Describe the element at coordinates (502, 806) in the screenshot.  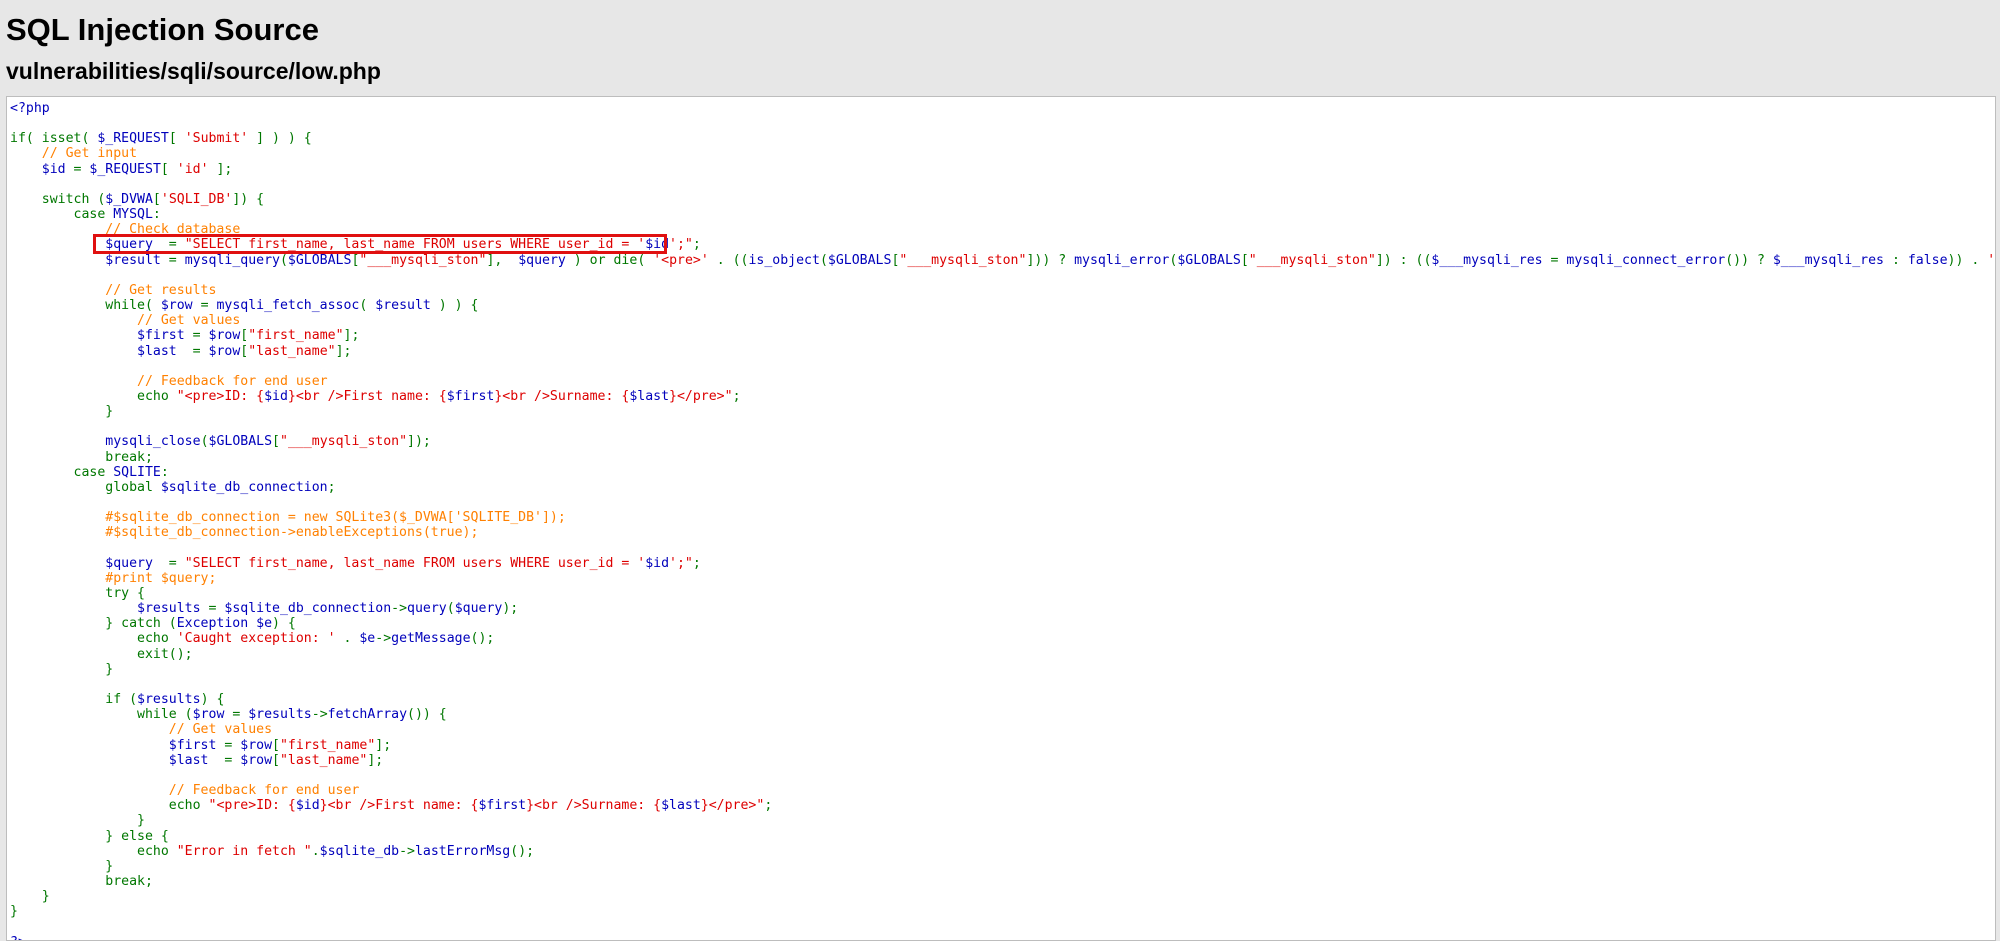
I see `code-token: $first` at that location.